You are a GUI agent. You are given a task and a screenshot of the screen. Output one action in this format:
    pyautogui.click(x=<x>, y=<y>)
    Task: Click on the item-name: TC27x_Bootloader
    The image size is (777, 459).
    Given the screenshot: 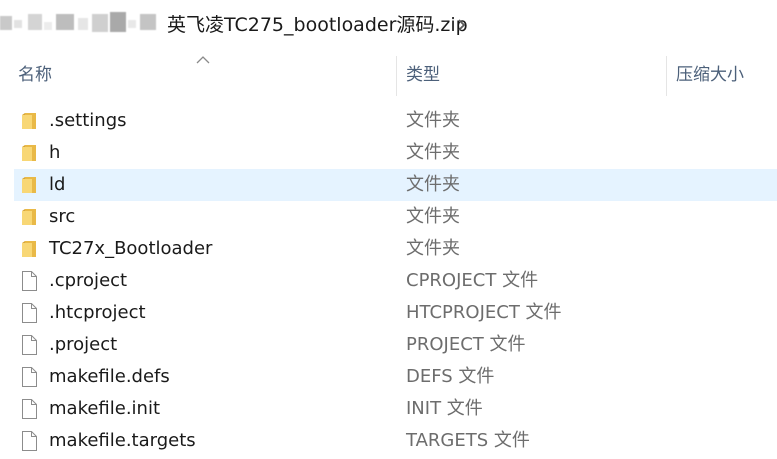 What is the action you would take?
    pyautogui.click(x=131, y=248)
    